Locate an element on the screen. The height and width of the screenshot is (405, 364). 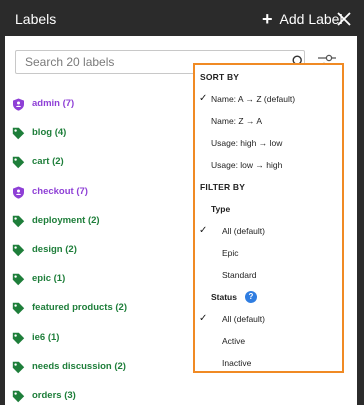
label-item: deployment (2) is located at coordinates (100, 222).